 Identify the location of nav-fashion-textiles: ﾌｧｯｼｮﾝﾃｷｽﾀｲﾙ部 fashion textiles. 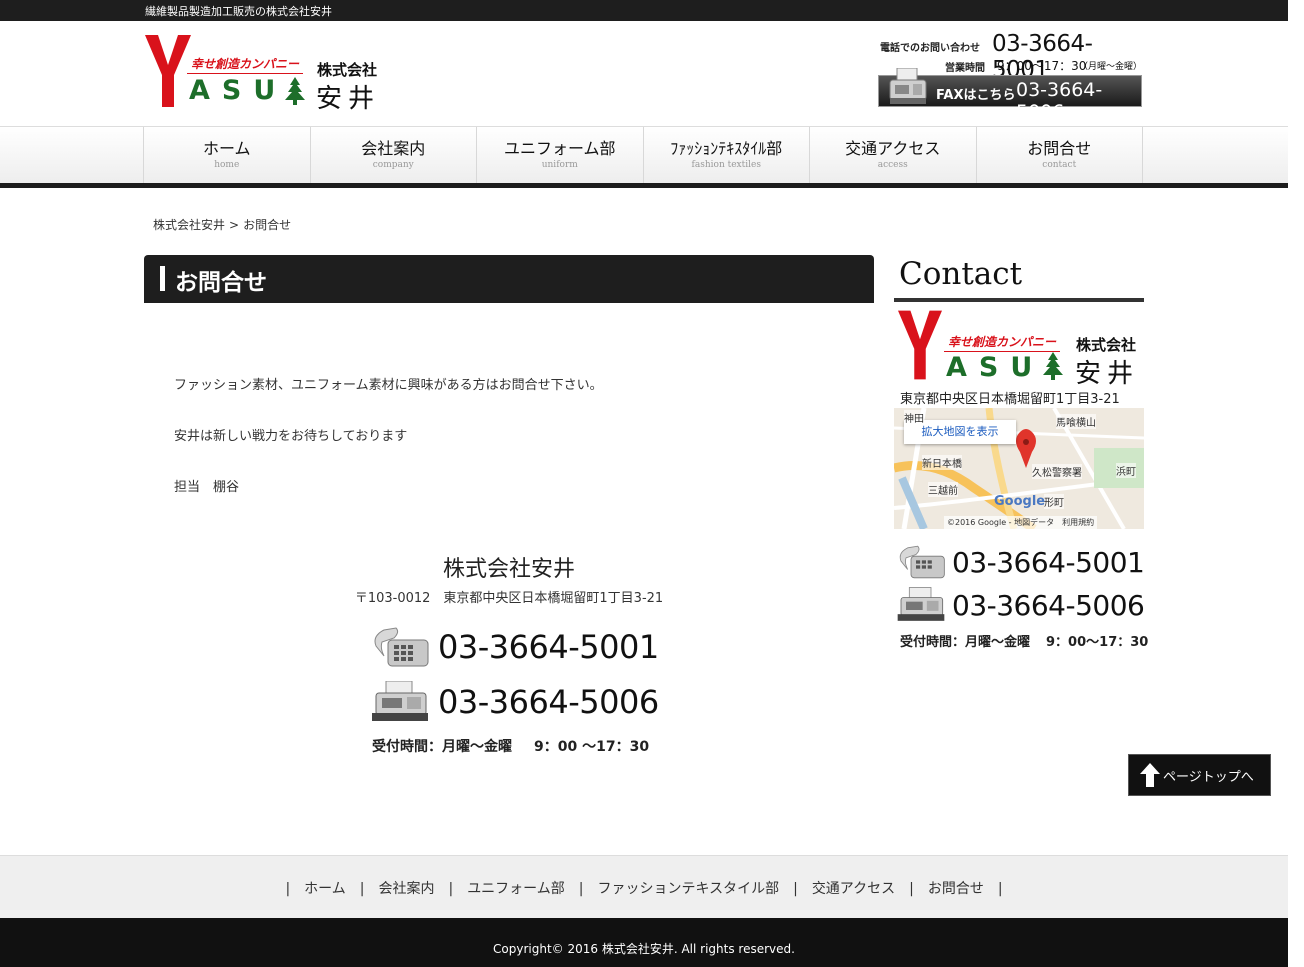
(727, 155).